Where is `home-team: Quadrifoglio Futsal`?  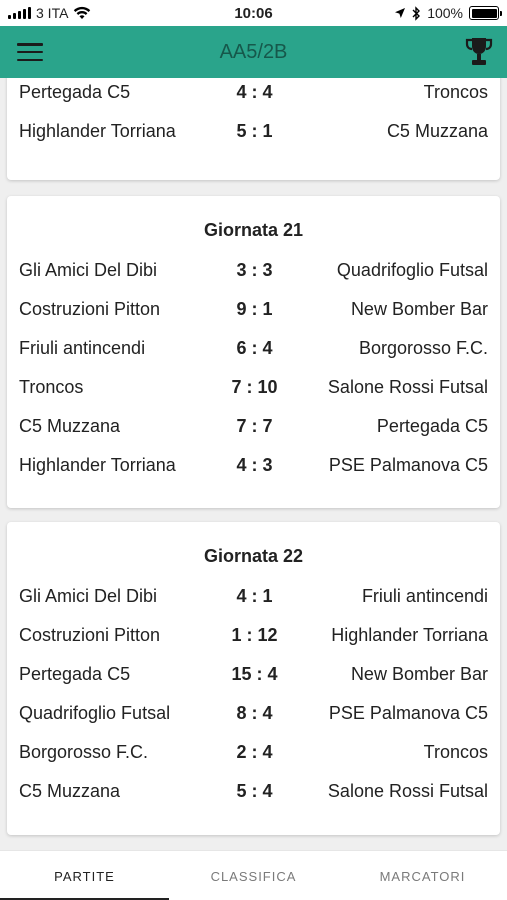
home-team: Quadrifoglio Futsal is located at coordinates (95, 713).